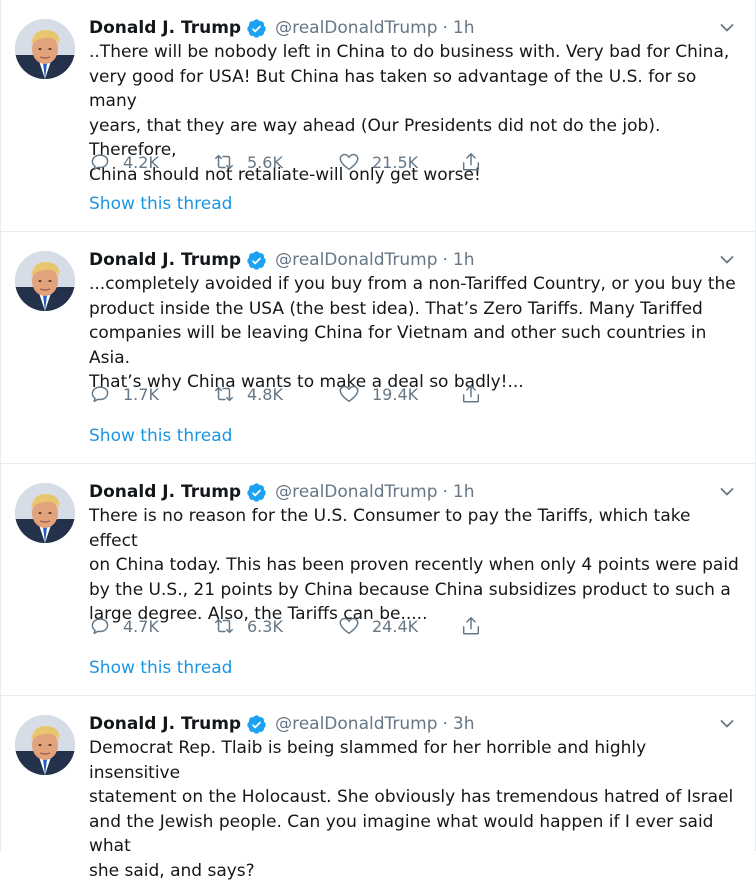 The width and height of the screenshot is (756, 883). I want to click on like-button: 24.4K, so click(399, 626).